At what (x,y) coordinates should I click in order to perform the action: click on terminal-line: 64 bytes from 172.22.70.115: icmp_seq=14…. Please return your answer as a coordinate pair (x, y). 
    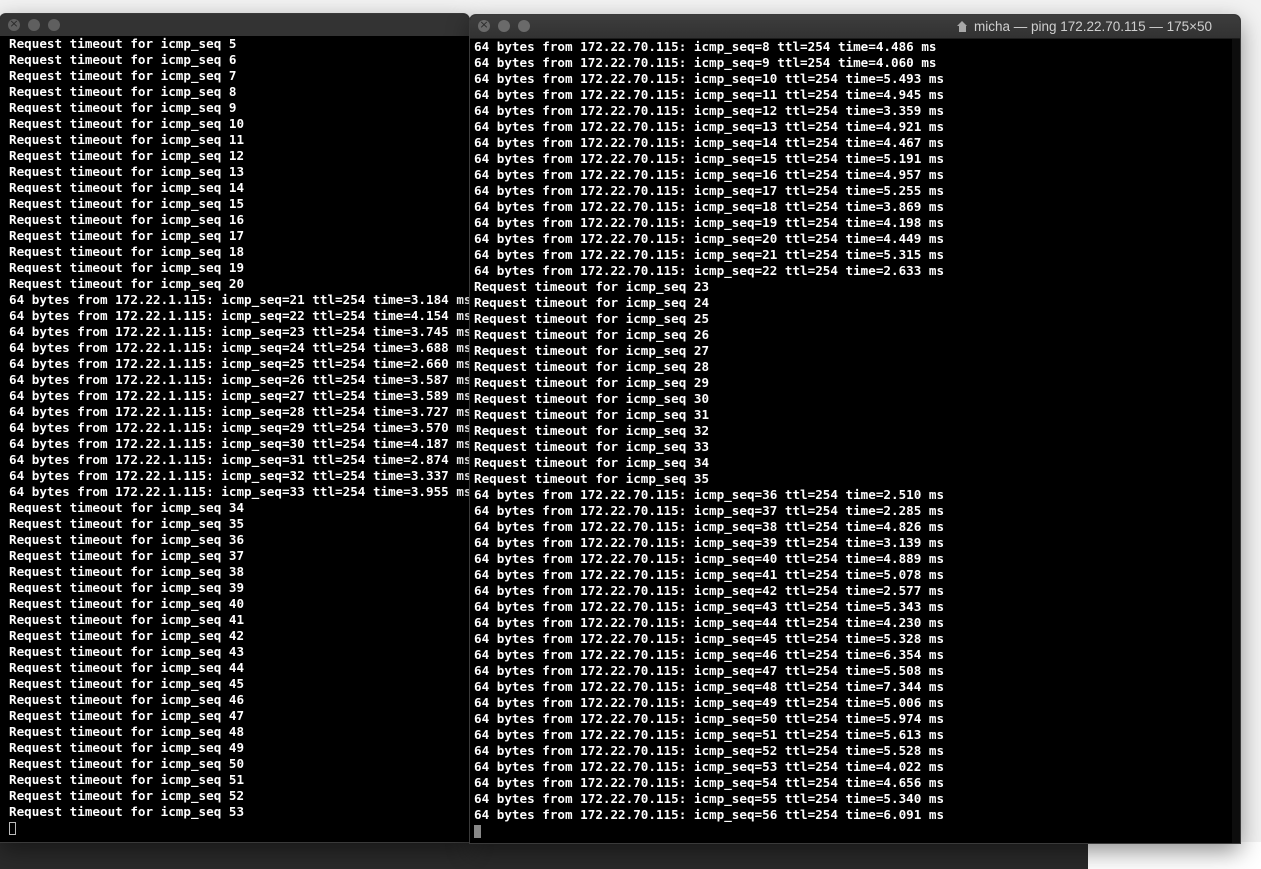
    Looking at the image, I should click on (709, 142).